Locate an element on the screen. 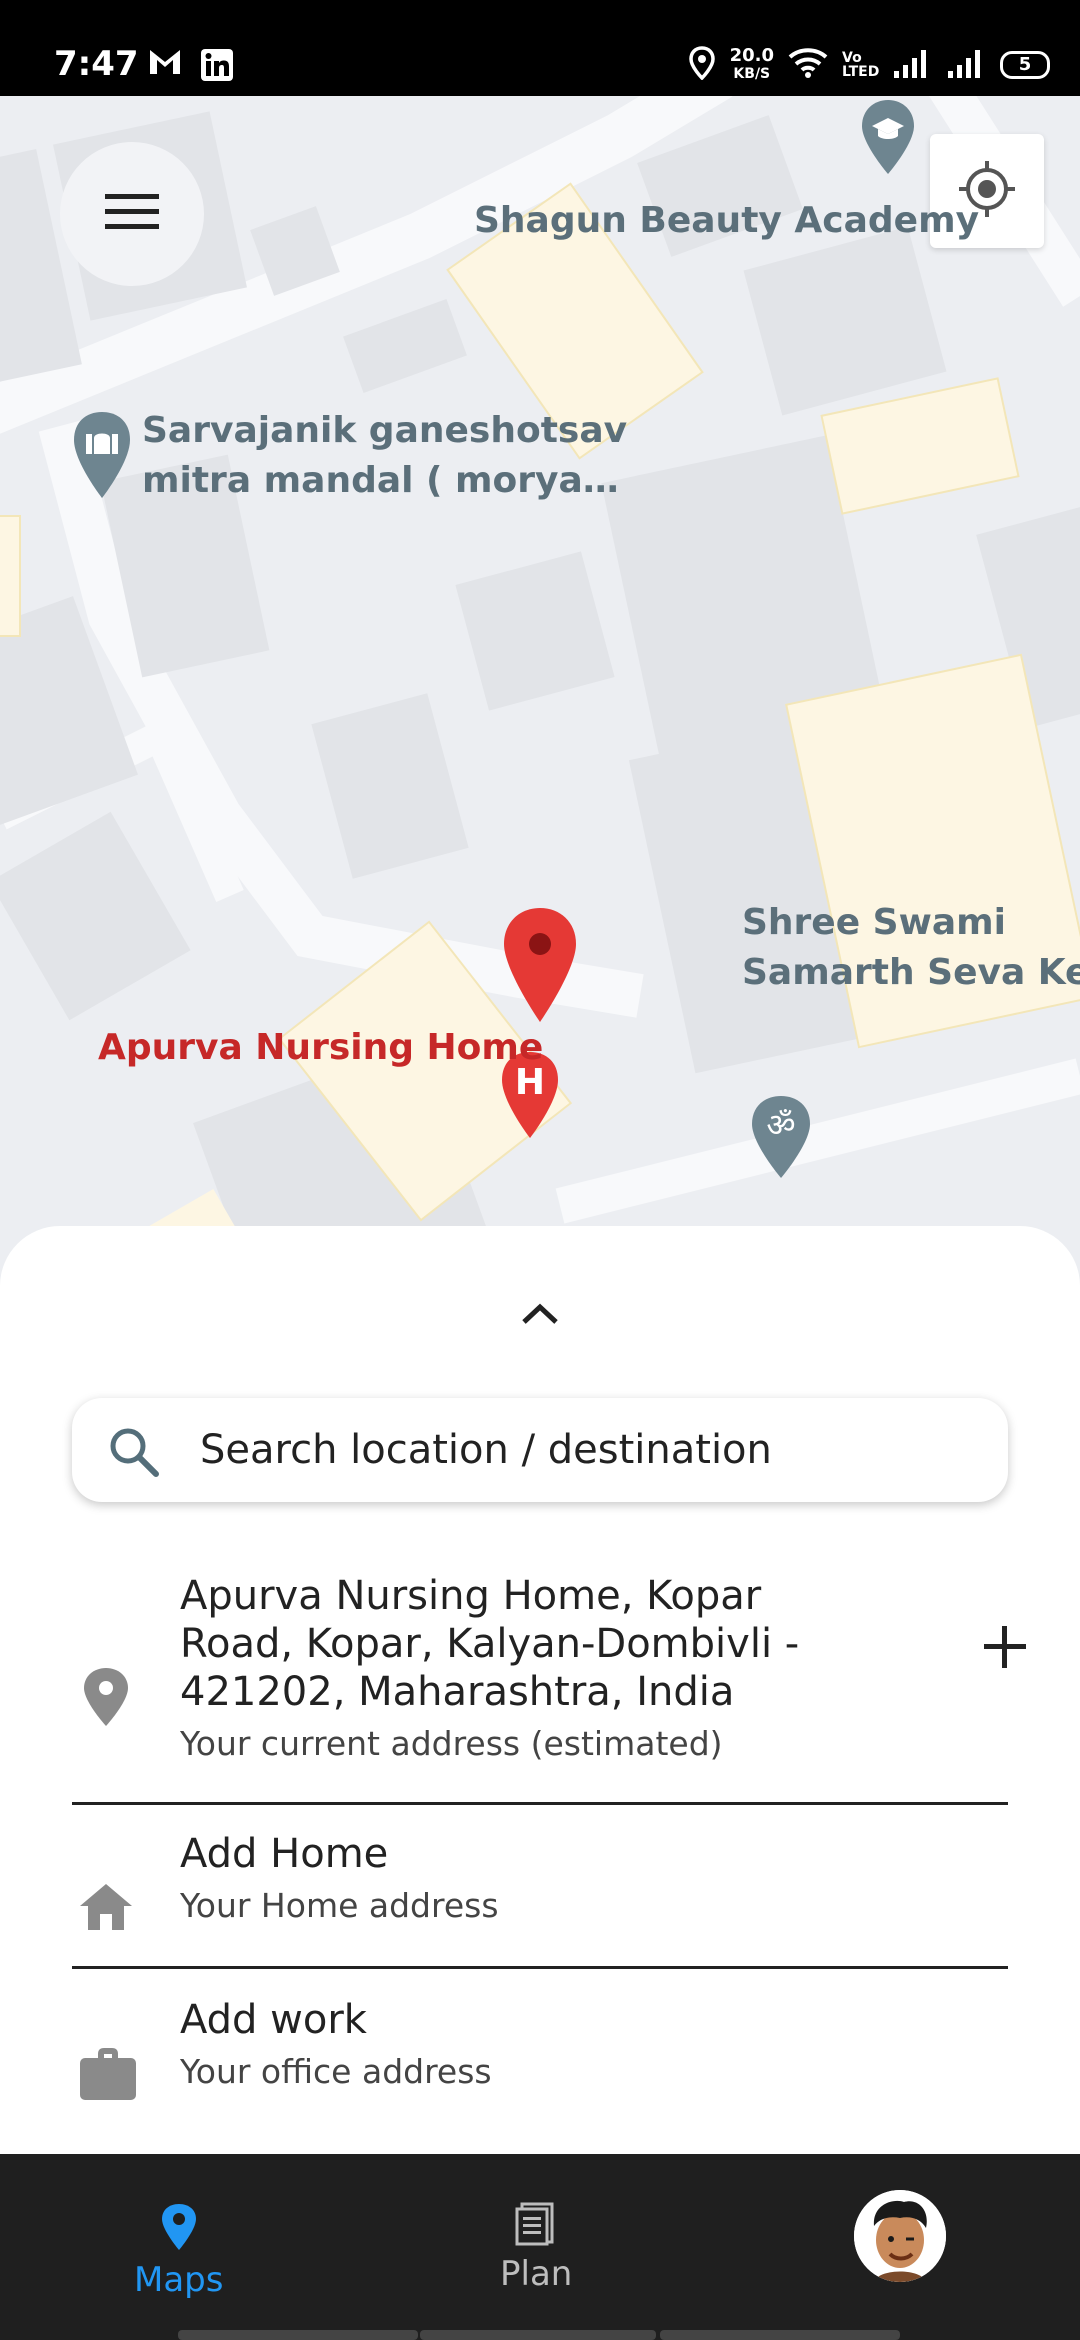 This screenshot has width=1080, height=2340. briefcase-icon is located at coordinates (108, 2076).